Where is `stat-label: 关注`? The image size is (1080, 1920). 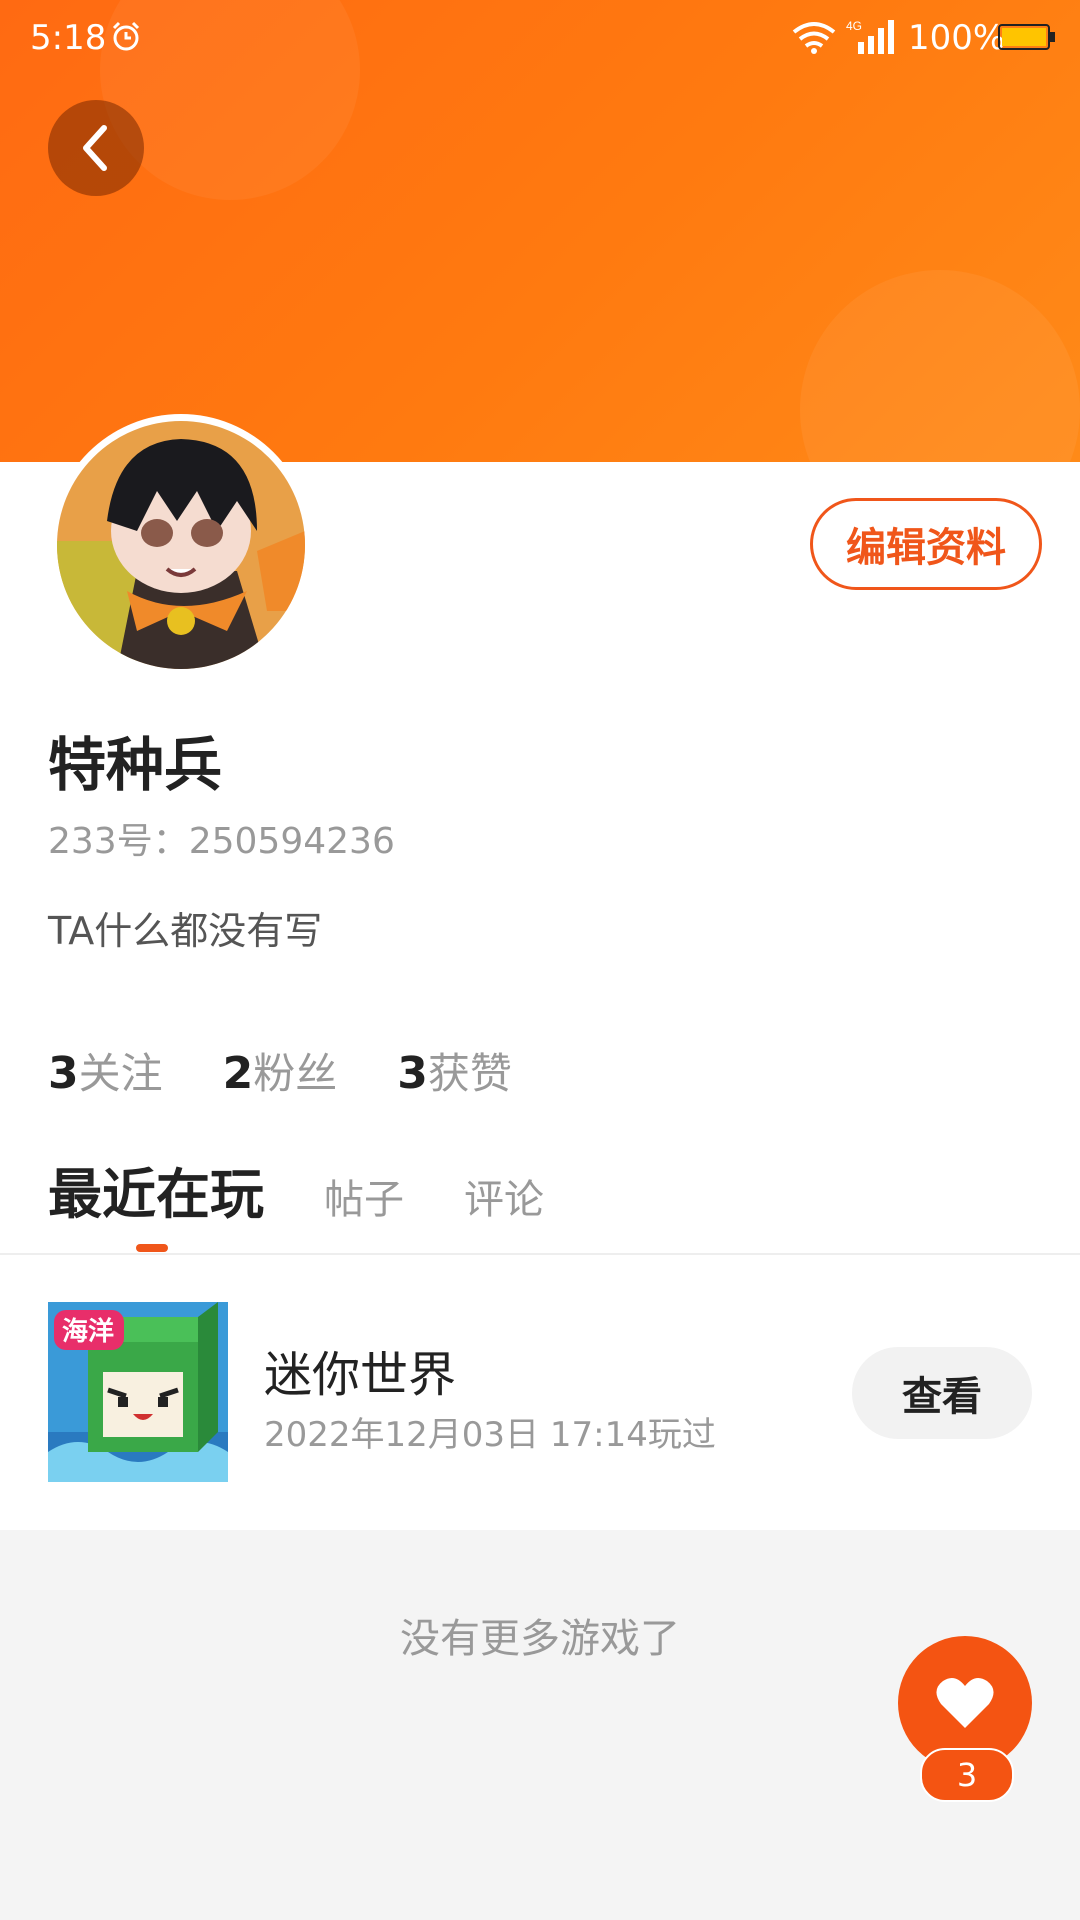
stat-label: 关注 is located at coordinates (120, 1073).